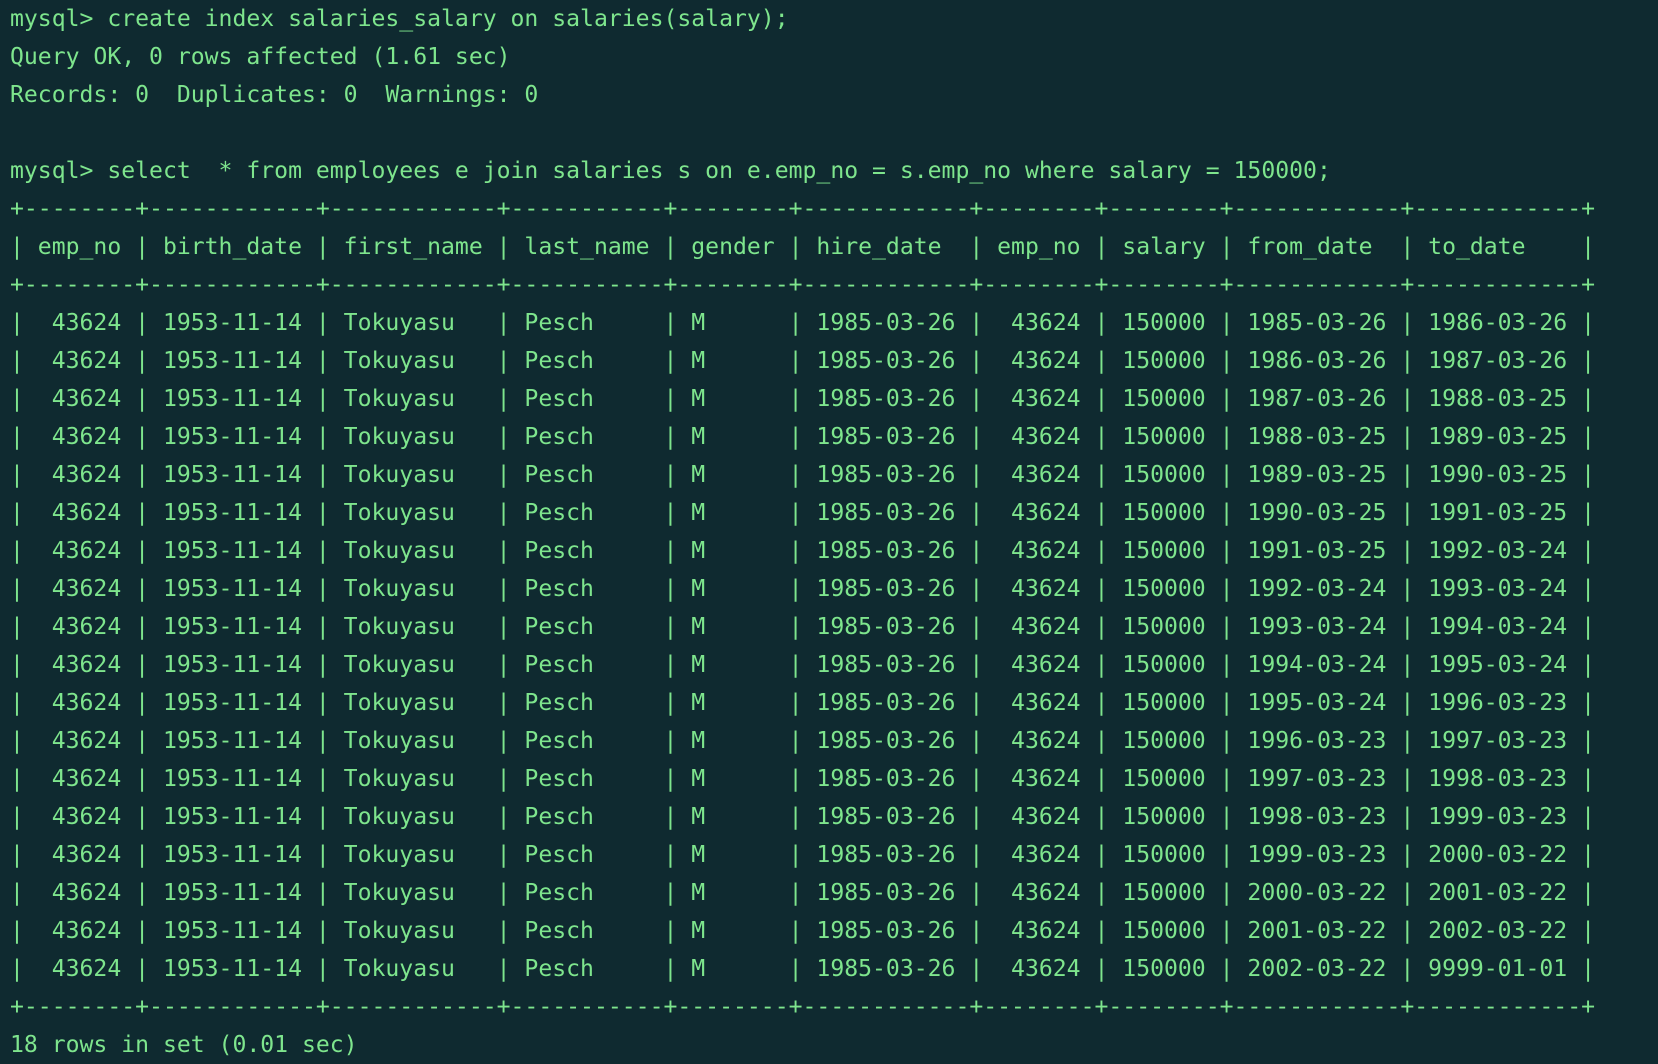 Image resolution: width=1658 pixels, height=1064 pixels. What do you see at coordinates (274, 95) in the screenshot?
I see `records-summary: Records: 0 Duplicates: 0 Warnings: 0` at bounding box center [274, 95].